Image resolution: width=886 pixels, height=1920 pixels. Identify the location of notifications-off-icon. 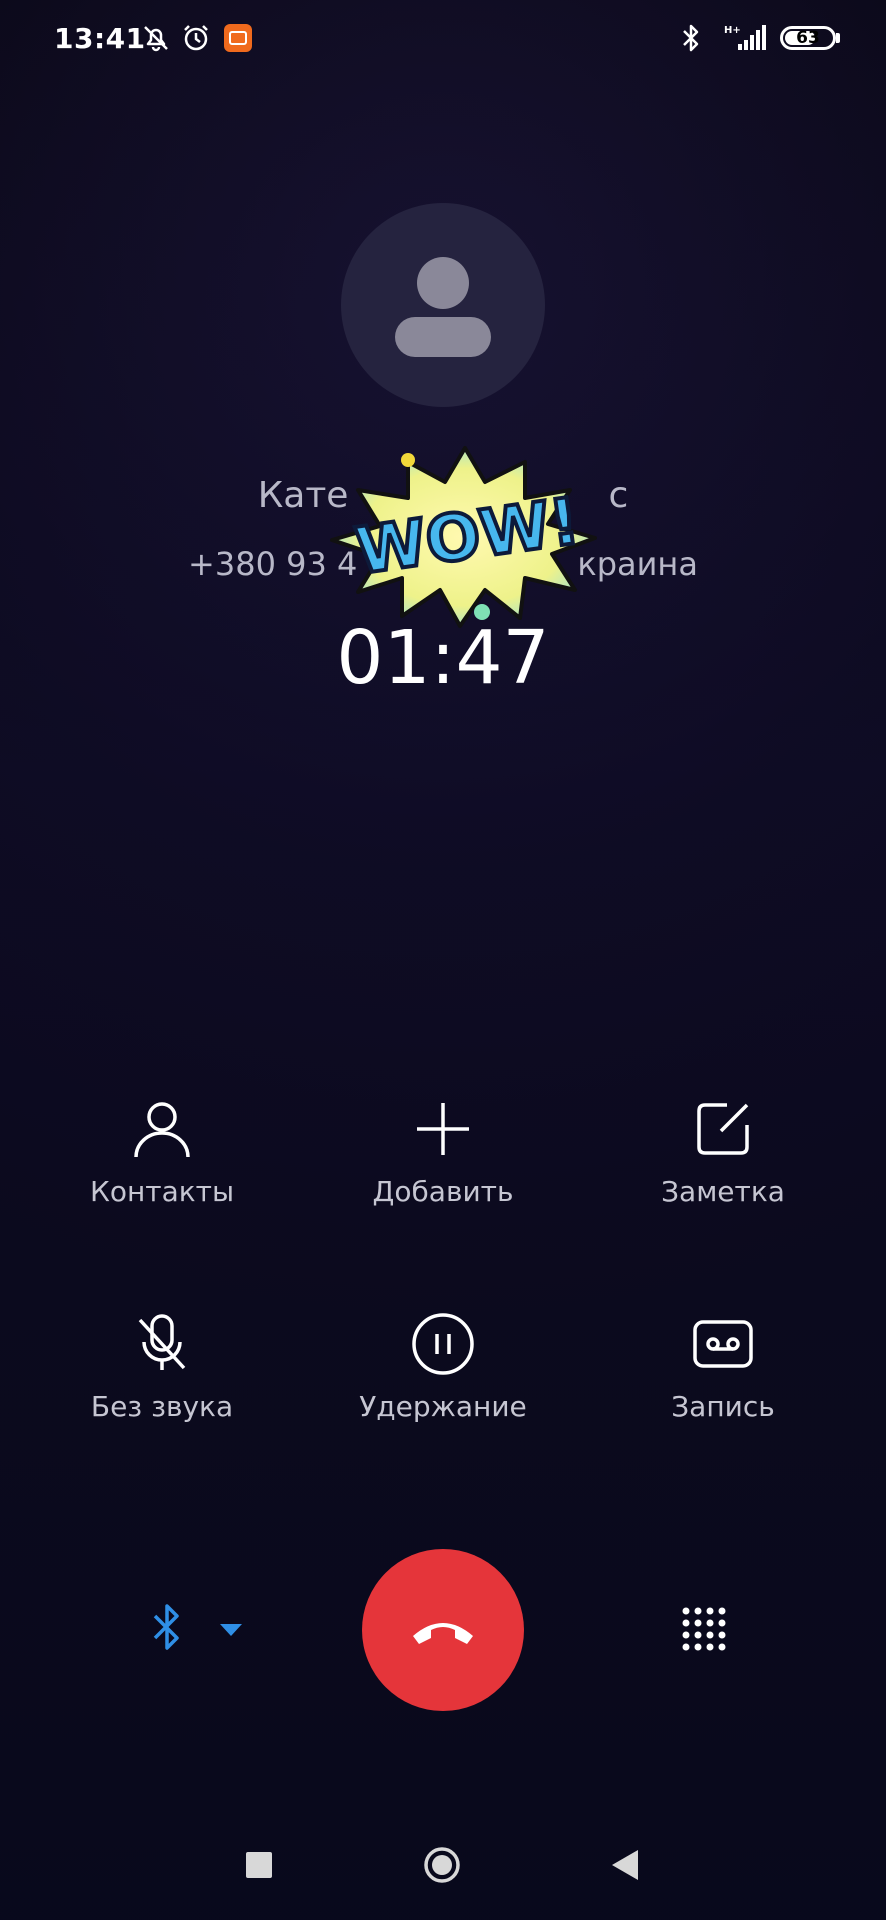
(156, 39).